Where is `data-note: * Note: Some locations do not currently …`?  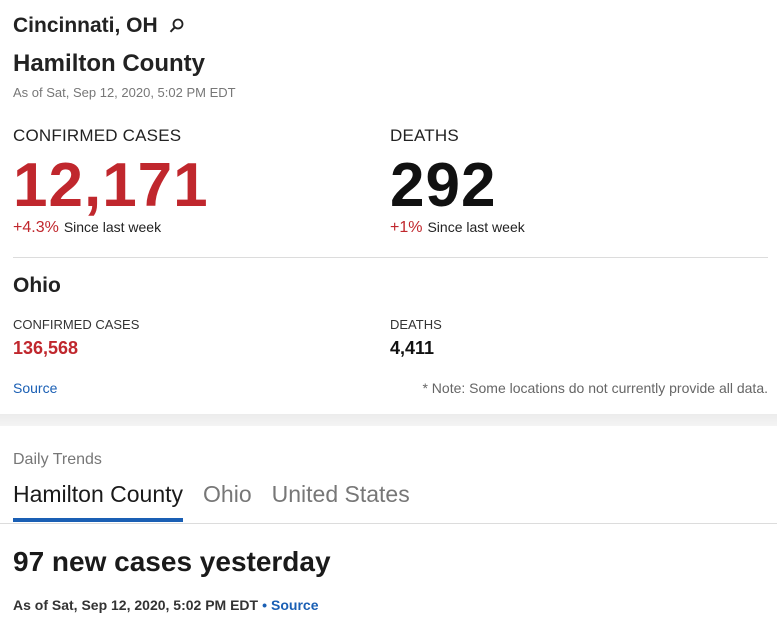
data-note: * Note: Some locations do not currently … is located at coordinates (595, 388).